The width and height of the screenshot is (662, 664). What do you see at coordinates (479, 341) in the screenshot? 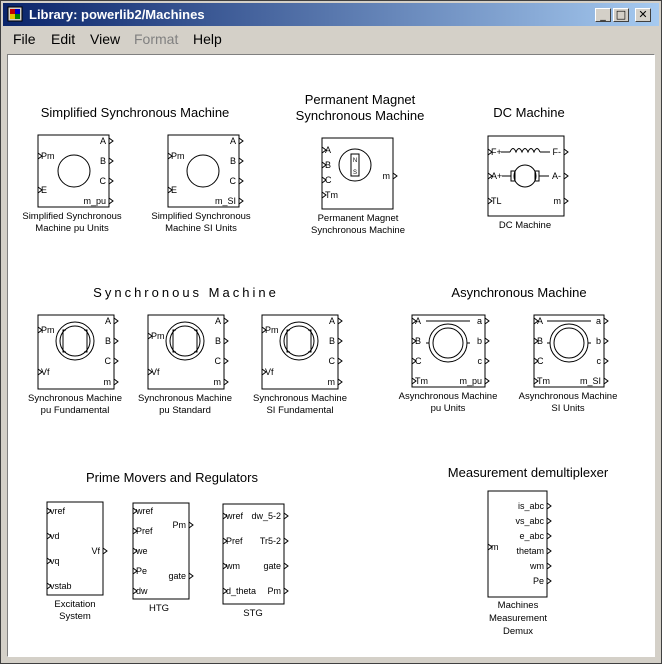
I see `port-b-rotor: b` at bounding box center [479, 341].